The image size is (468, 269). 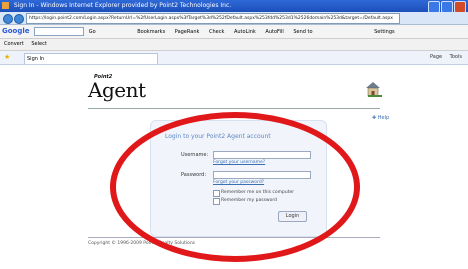 I want to click on help-link: ✚ Help, so click(x=380, y=118).